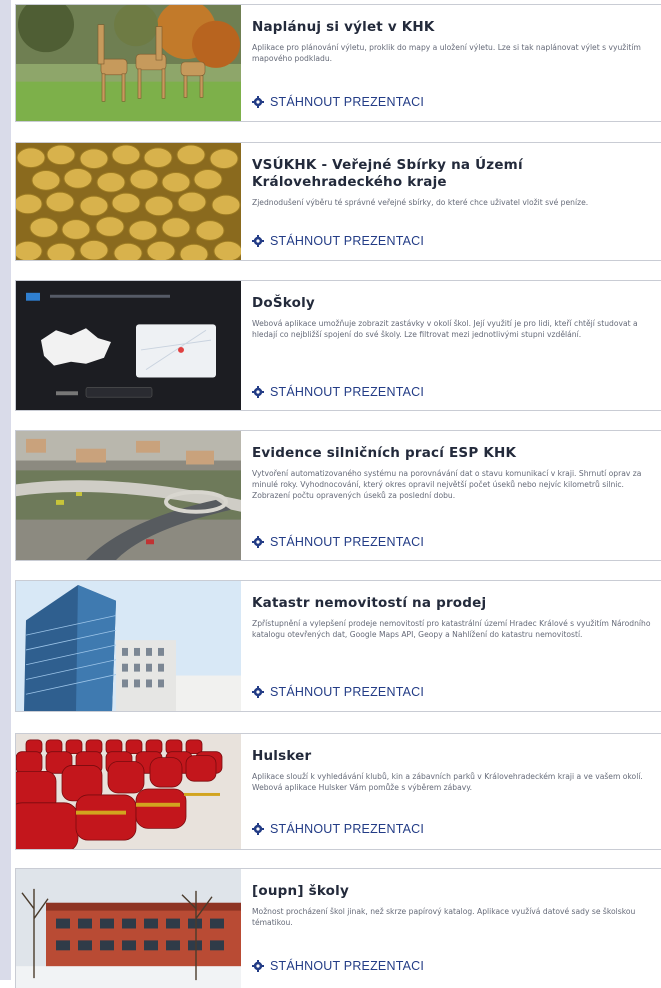 This screenshot has width=661, height=988. Describe the element at coordinates (300, 891) in the screenshot. I see `project-title: [oupn] školy` at that location.